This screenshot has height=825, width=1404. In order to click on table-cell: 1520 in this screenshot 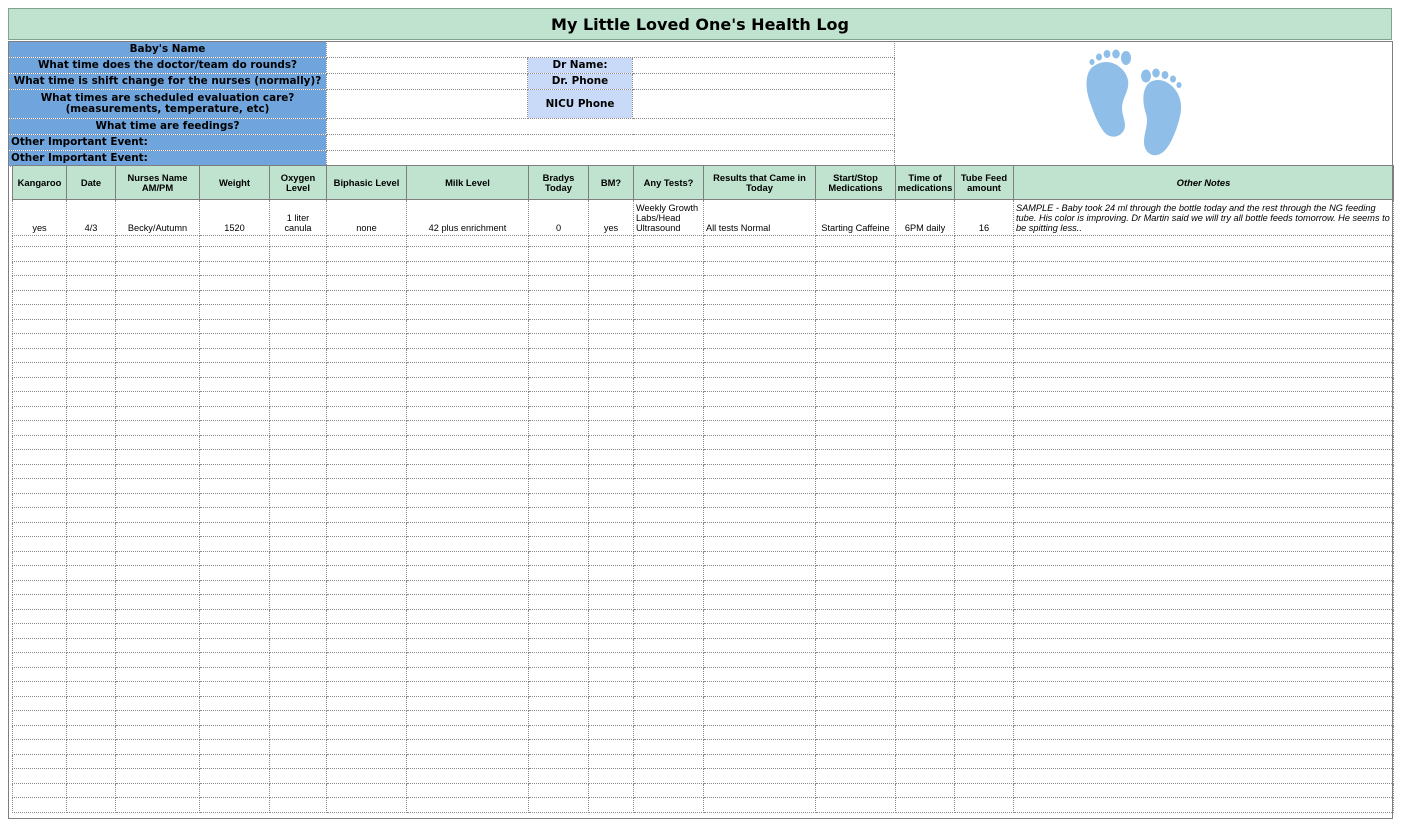, I will do `click(234, 217)`.